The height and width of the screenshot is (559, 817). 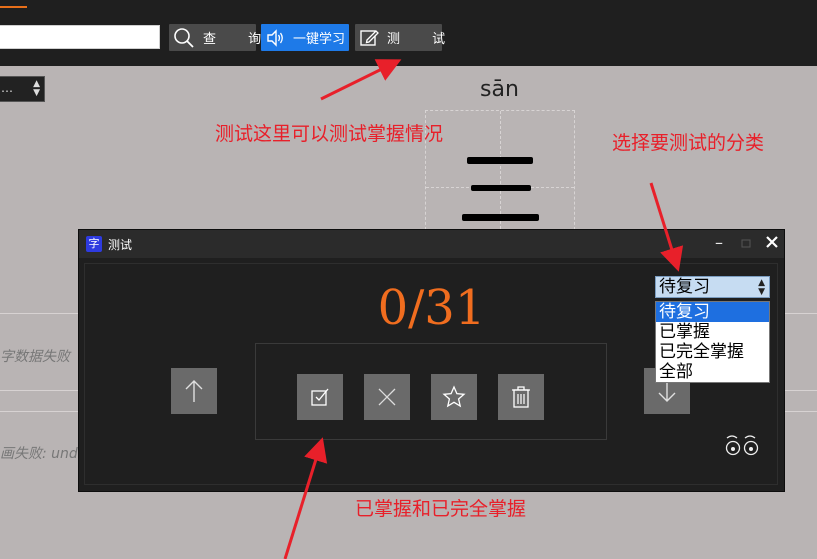 I want to click on arrow-to-mastered-button, so click(x=305, y=498).